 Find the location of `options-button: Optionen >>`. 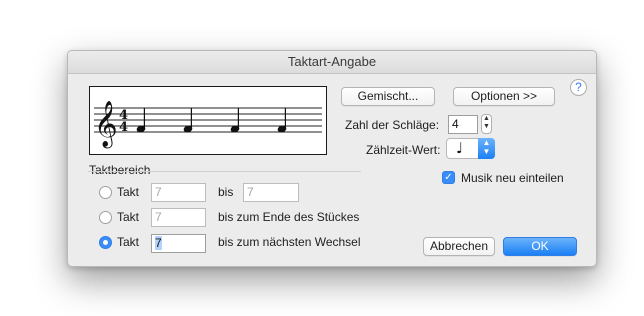

options-button: Optionen >> is located at coordinates (504, 96).